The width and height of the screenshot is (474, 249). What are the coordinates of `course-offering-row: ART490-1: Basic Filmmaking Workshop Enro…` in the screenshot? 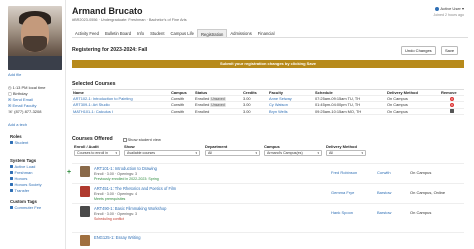 It's located at (268, 213).